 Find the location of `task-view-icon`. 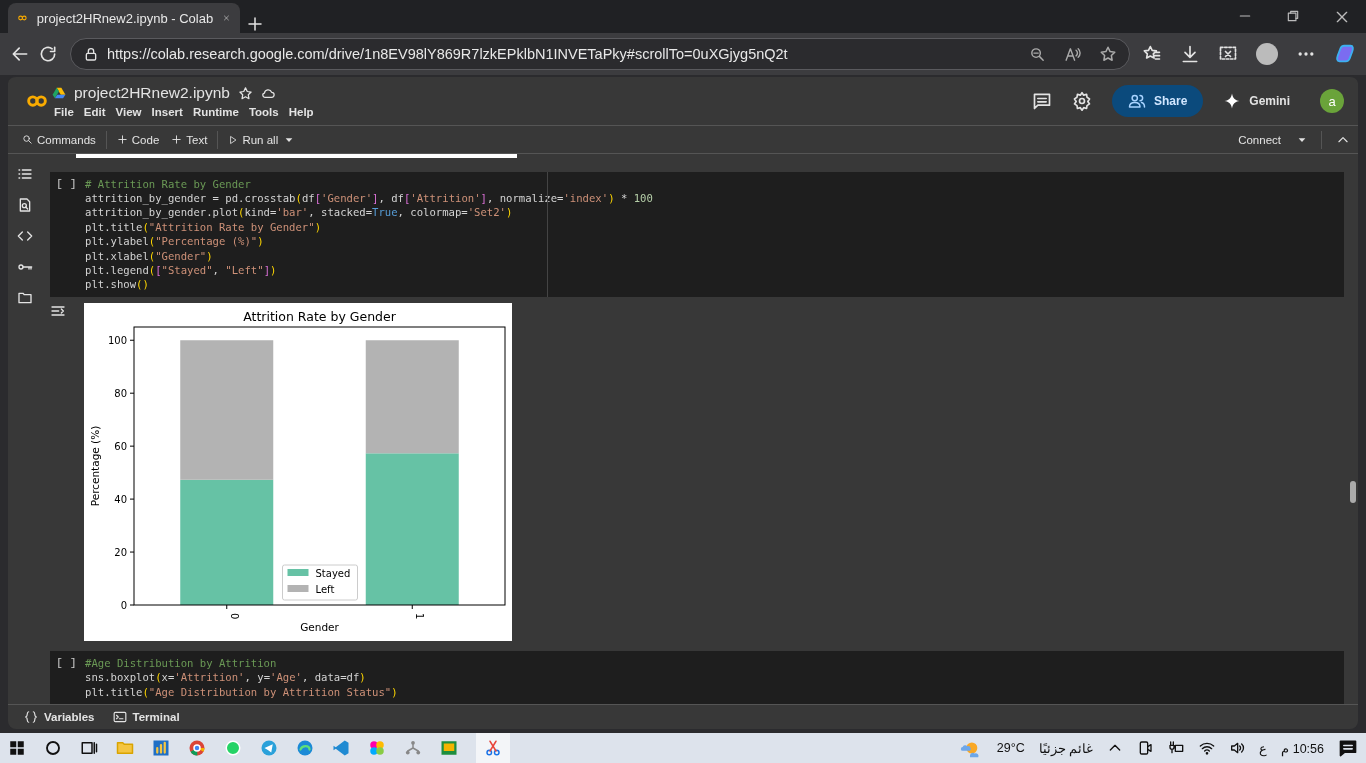

task-view-icon is located at coordinates (89, 748).